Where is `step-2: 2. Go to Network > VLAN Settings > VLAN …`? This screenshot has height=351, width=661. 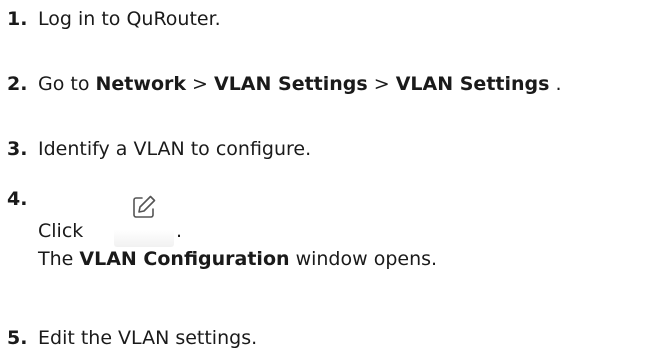 step-2: 2. Go to Network > VLAN Settings > VLAN … is located at coordinates (334, 84).